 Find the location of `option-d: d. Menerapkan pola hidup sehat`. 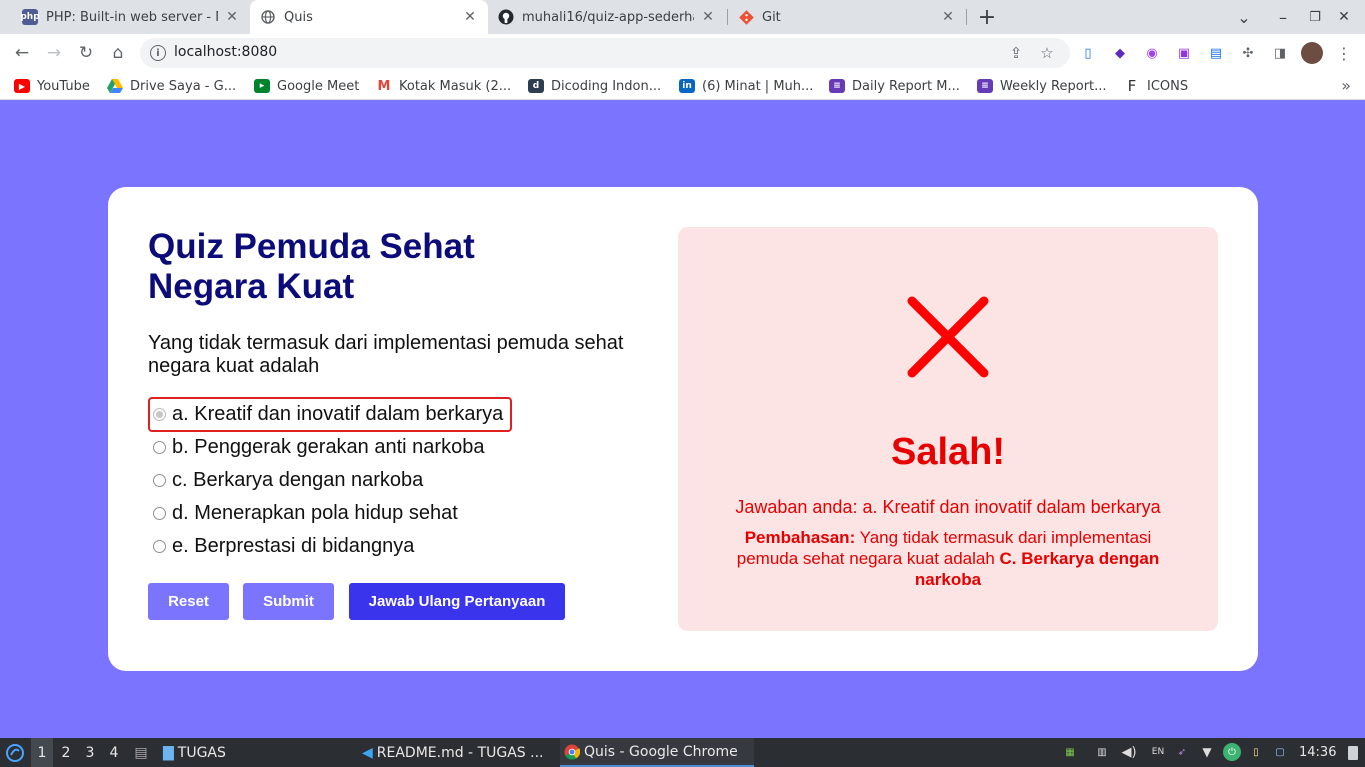

option-d: d. Menerapkan pola hidup sehat is located at coordinates (388, 513).